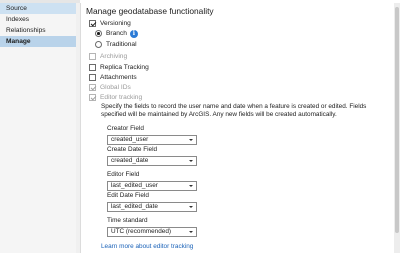  What do you see at coordinates (132, 149) in the screenshot?
I see `create-date-field-label: Create Date Field` at bounding box center [132, 149].